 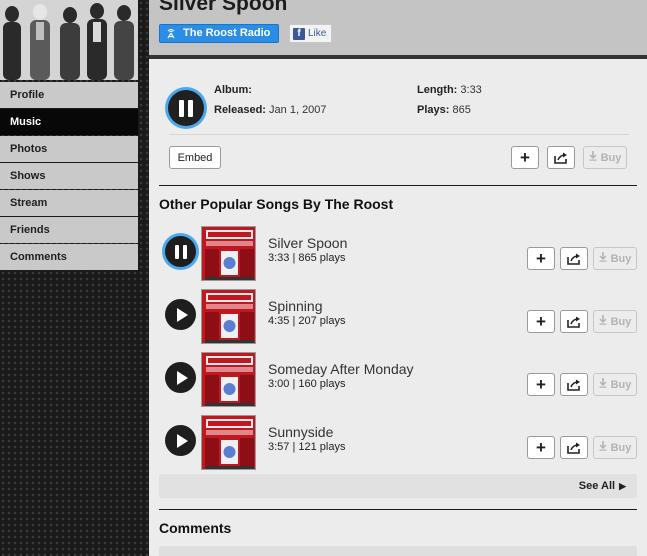 What do you see at coordinates (307, 447) in the screenshot?
I see `song-row-meta: 3:57 | 121 plays` at bounding box center [307, 447].